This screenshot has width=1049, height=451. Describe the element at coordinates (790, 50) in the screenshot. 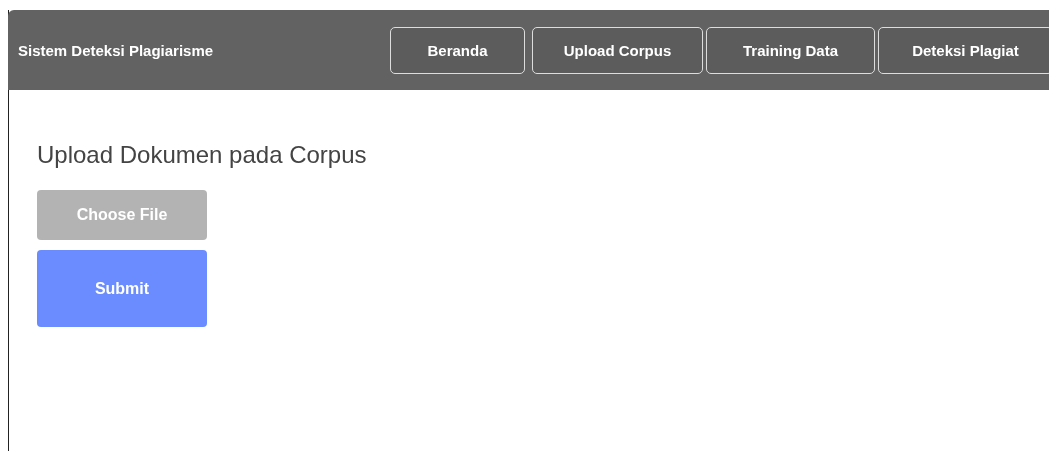

I see `nav-tab: Training Data` at that location.